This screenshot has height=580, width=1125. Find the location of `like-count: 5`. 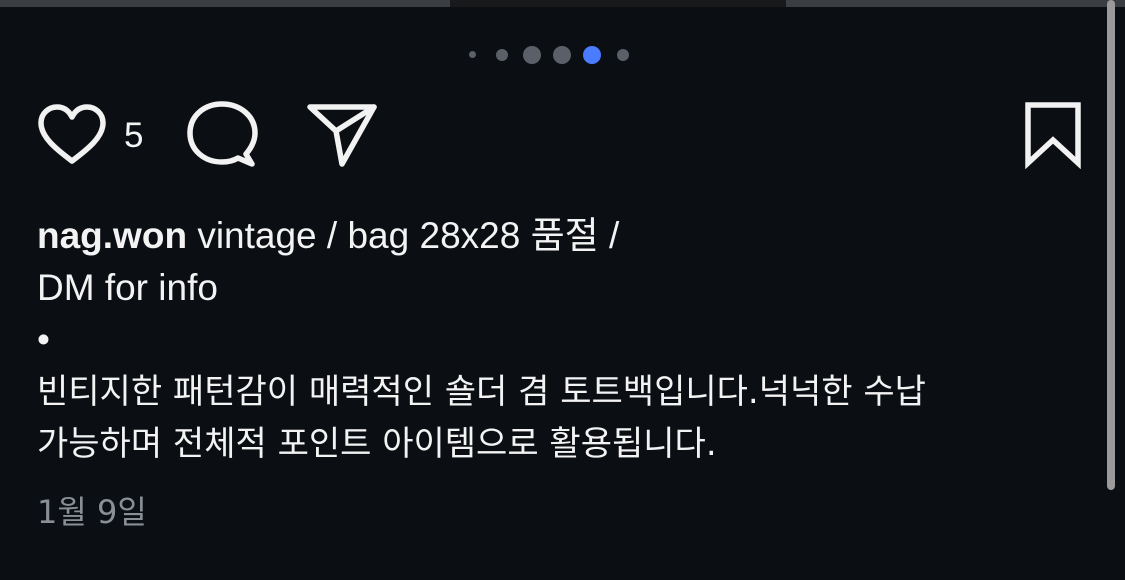

like-count: 5 is located at coordinates (133, 136).